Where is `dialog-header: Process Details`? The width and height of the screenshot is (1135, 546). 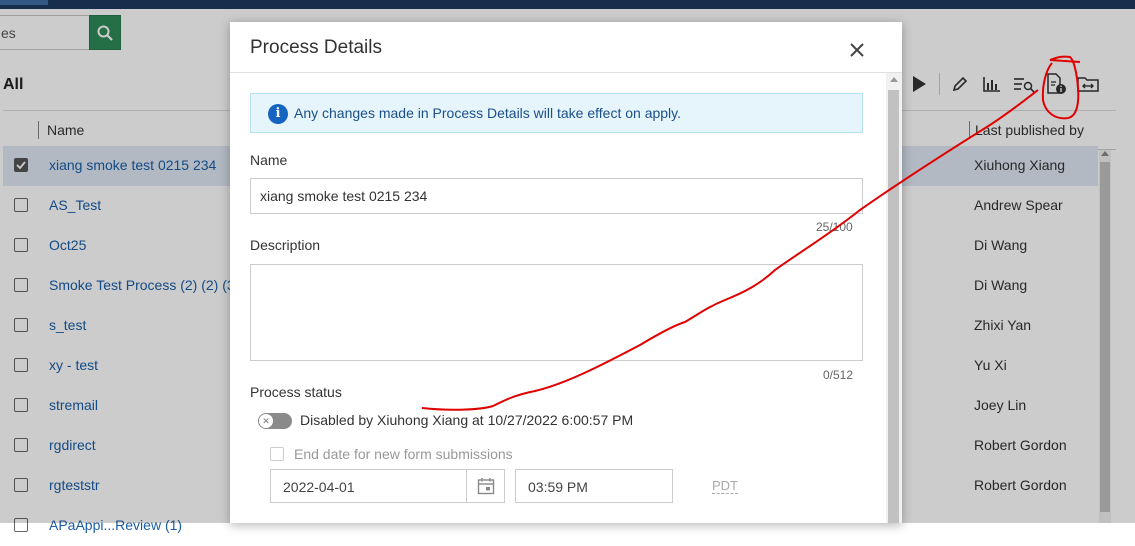 dialog-header: Process Details is located at coordinates (566, 47).